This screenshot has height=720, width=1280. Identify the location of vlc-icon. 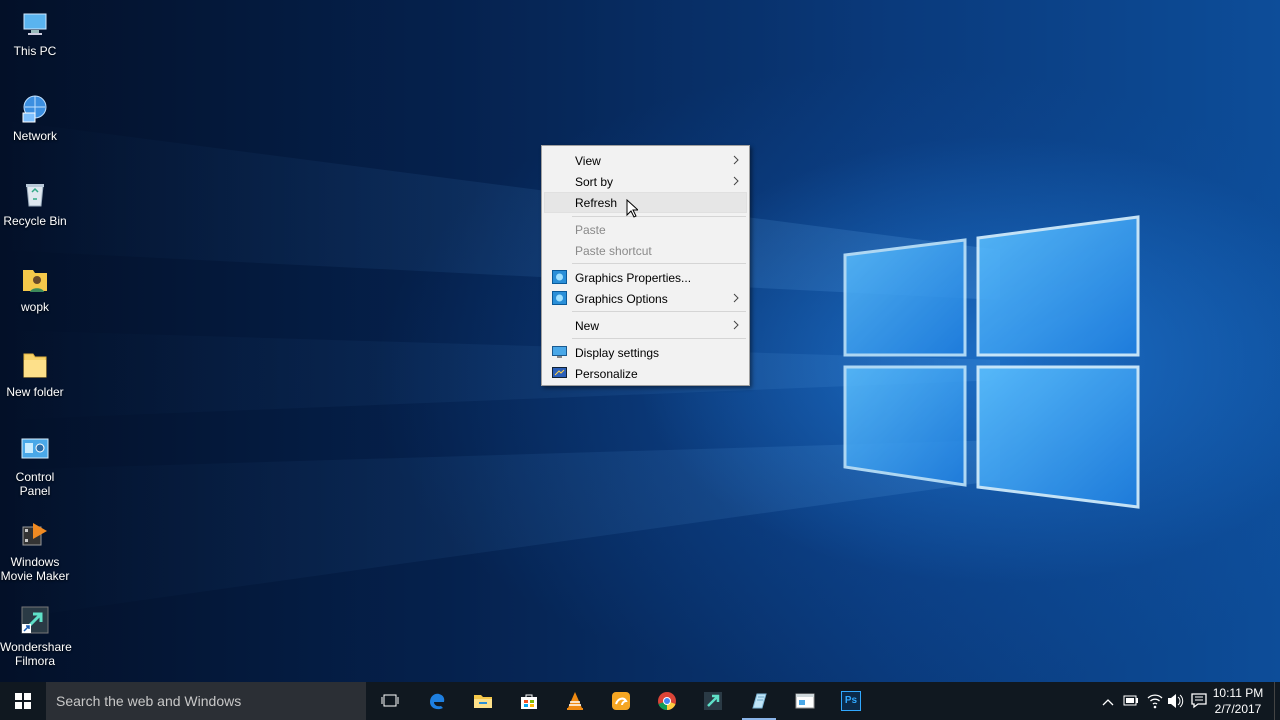
(575, 701).